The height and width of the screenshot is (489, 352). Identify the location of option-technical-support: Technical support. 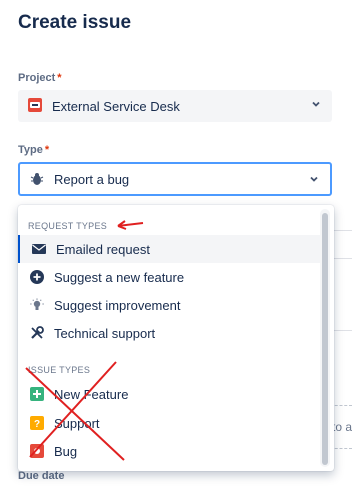
(168, 333).